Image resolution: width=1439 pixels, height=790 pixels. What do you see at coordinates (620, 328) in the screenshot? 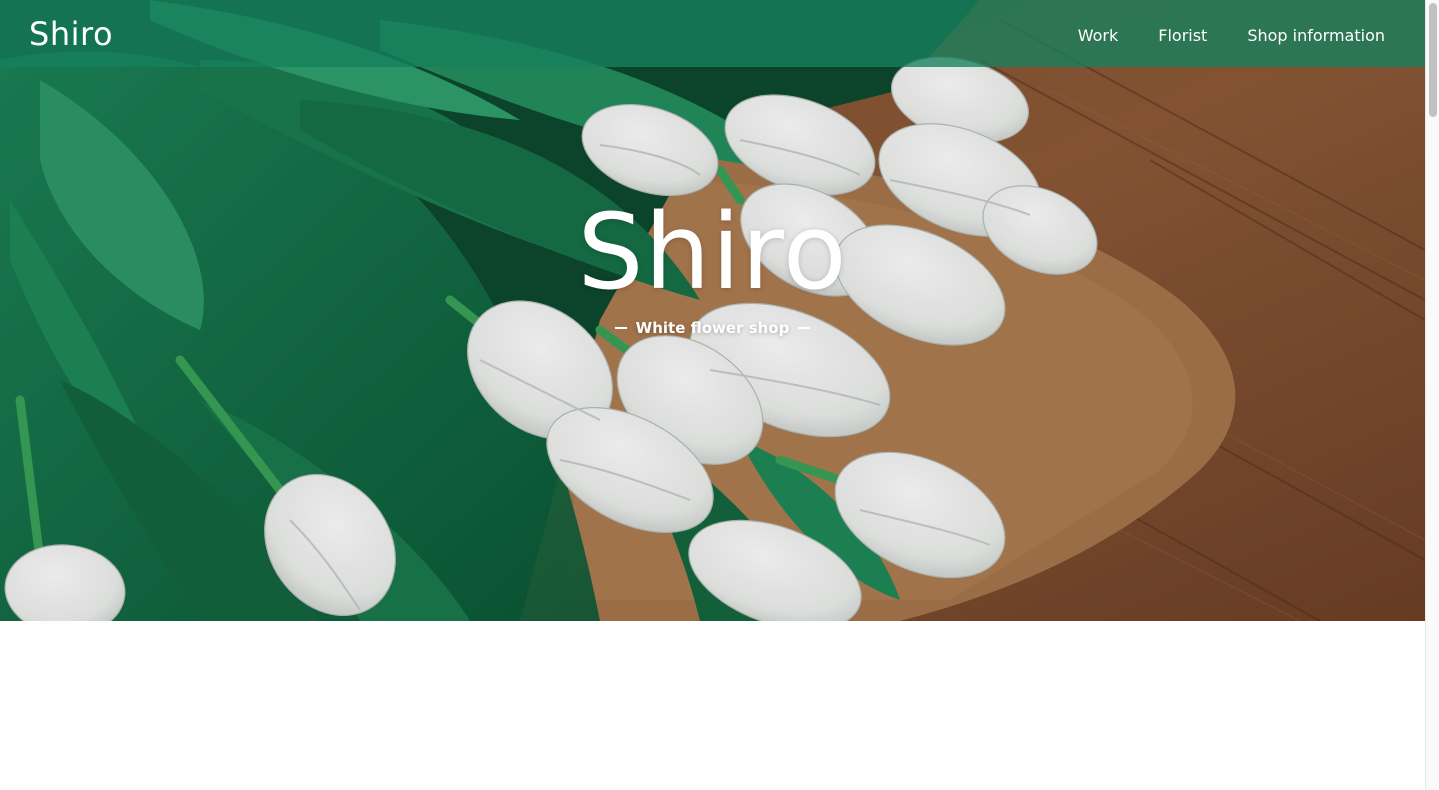
I see `subtitle-dash-left` at bounding box center [620, 328].